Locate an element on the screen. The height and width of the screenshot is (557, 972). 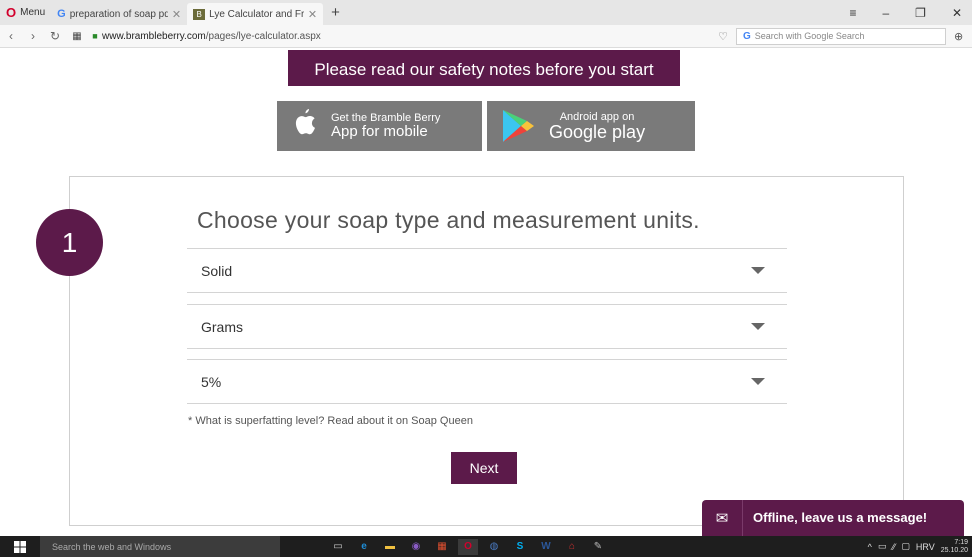
google-play-button: Android app on Google play is located at coordinates (591, 126).